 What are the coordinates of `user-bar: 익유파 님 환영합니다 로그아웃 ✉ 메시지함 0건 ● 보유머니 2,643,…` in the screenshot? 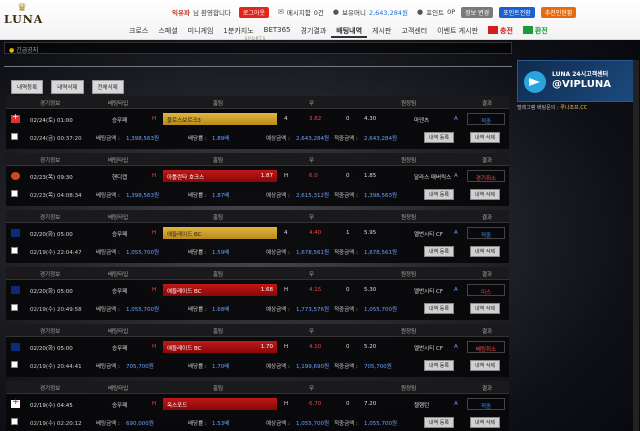 It's located at (374, 12).